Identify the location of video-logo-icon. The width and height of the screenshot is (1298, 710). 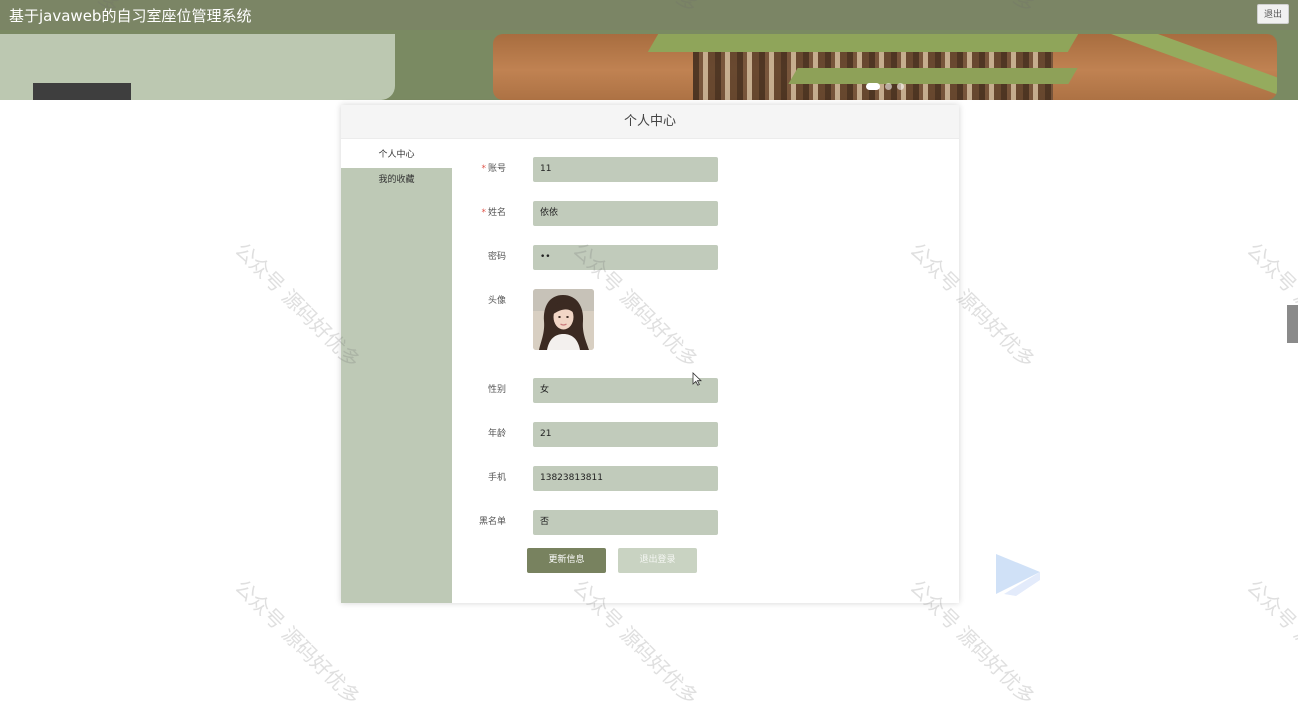
(1018, 575).